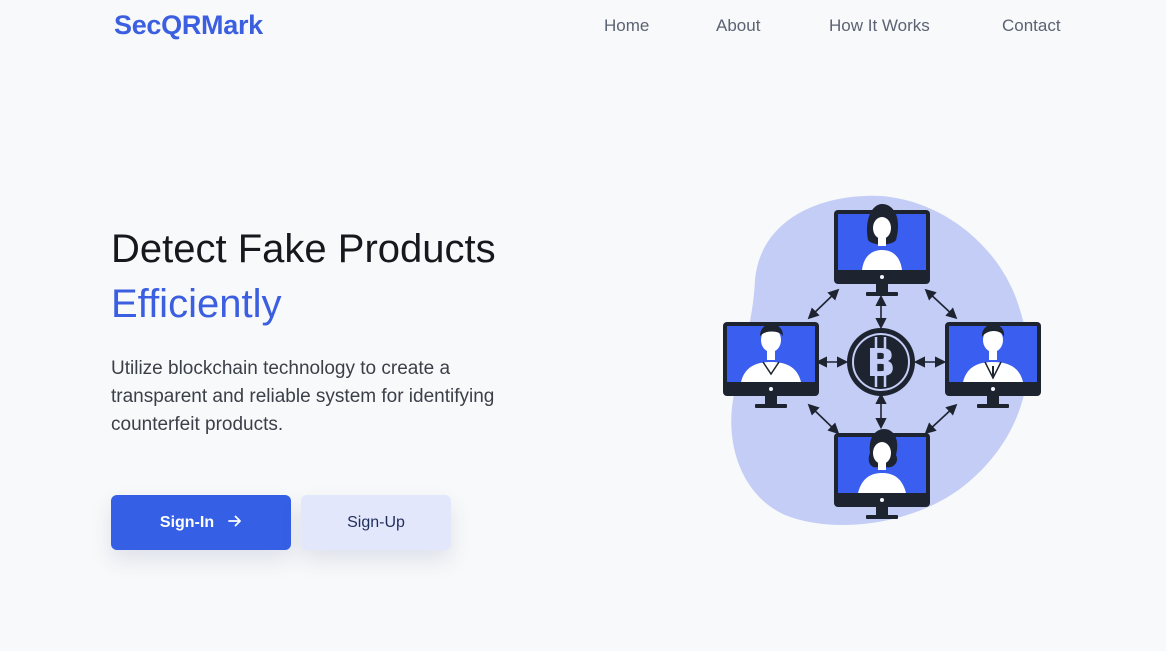  What do you see at coordinates (196, 304) in the screenshot?
I see `hero-title-accent: Efficiently` at bounding box center [196, 304].